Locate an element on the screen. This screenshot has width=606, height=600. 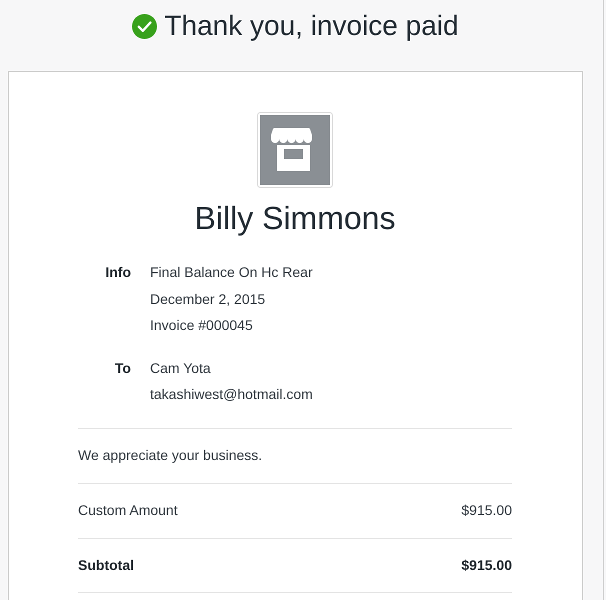
detail-value: takashiwest@hotmail.com is located at coordinates (231, 394).